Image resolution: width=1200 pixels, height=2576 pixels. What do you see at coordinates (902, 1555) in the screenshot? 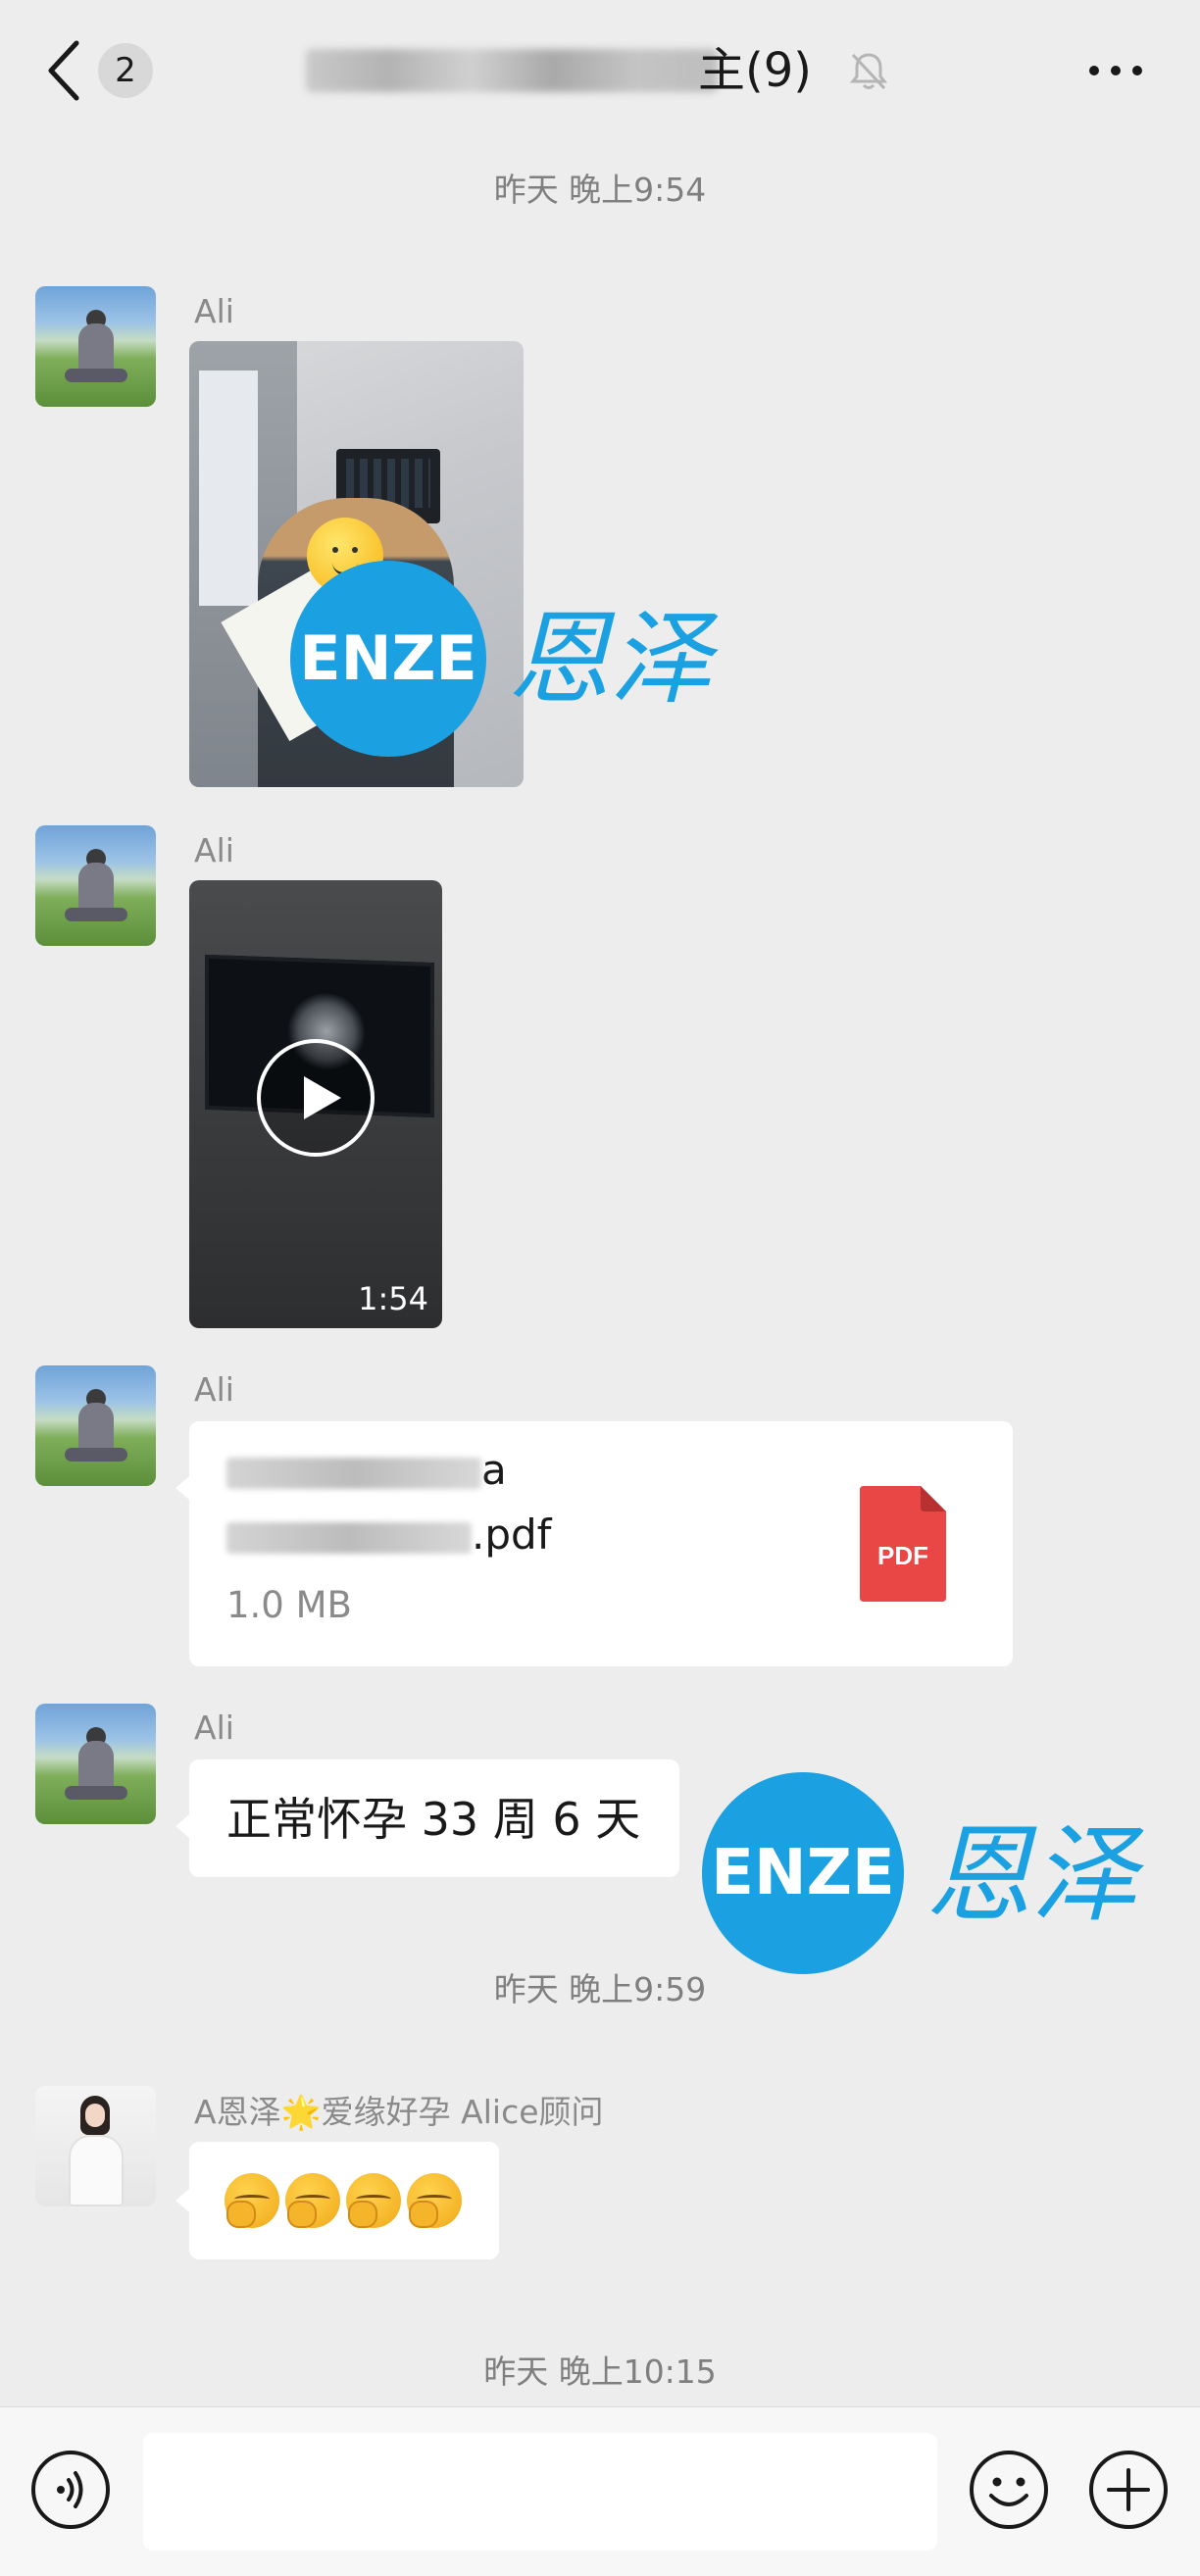
I see `svg-text: PDF` at bounding box center [902, 1555].